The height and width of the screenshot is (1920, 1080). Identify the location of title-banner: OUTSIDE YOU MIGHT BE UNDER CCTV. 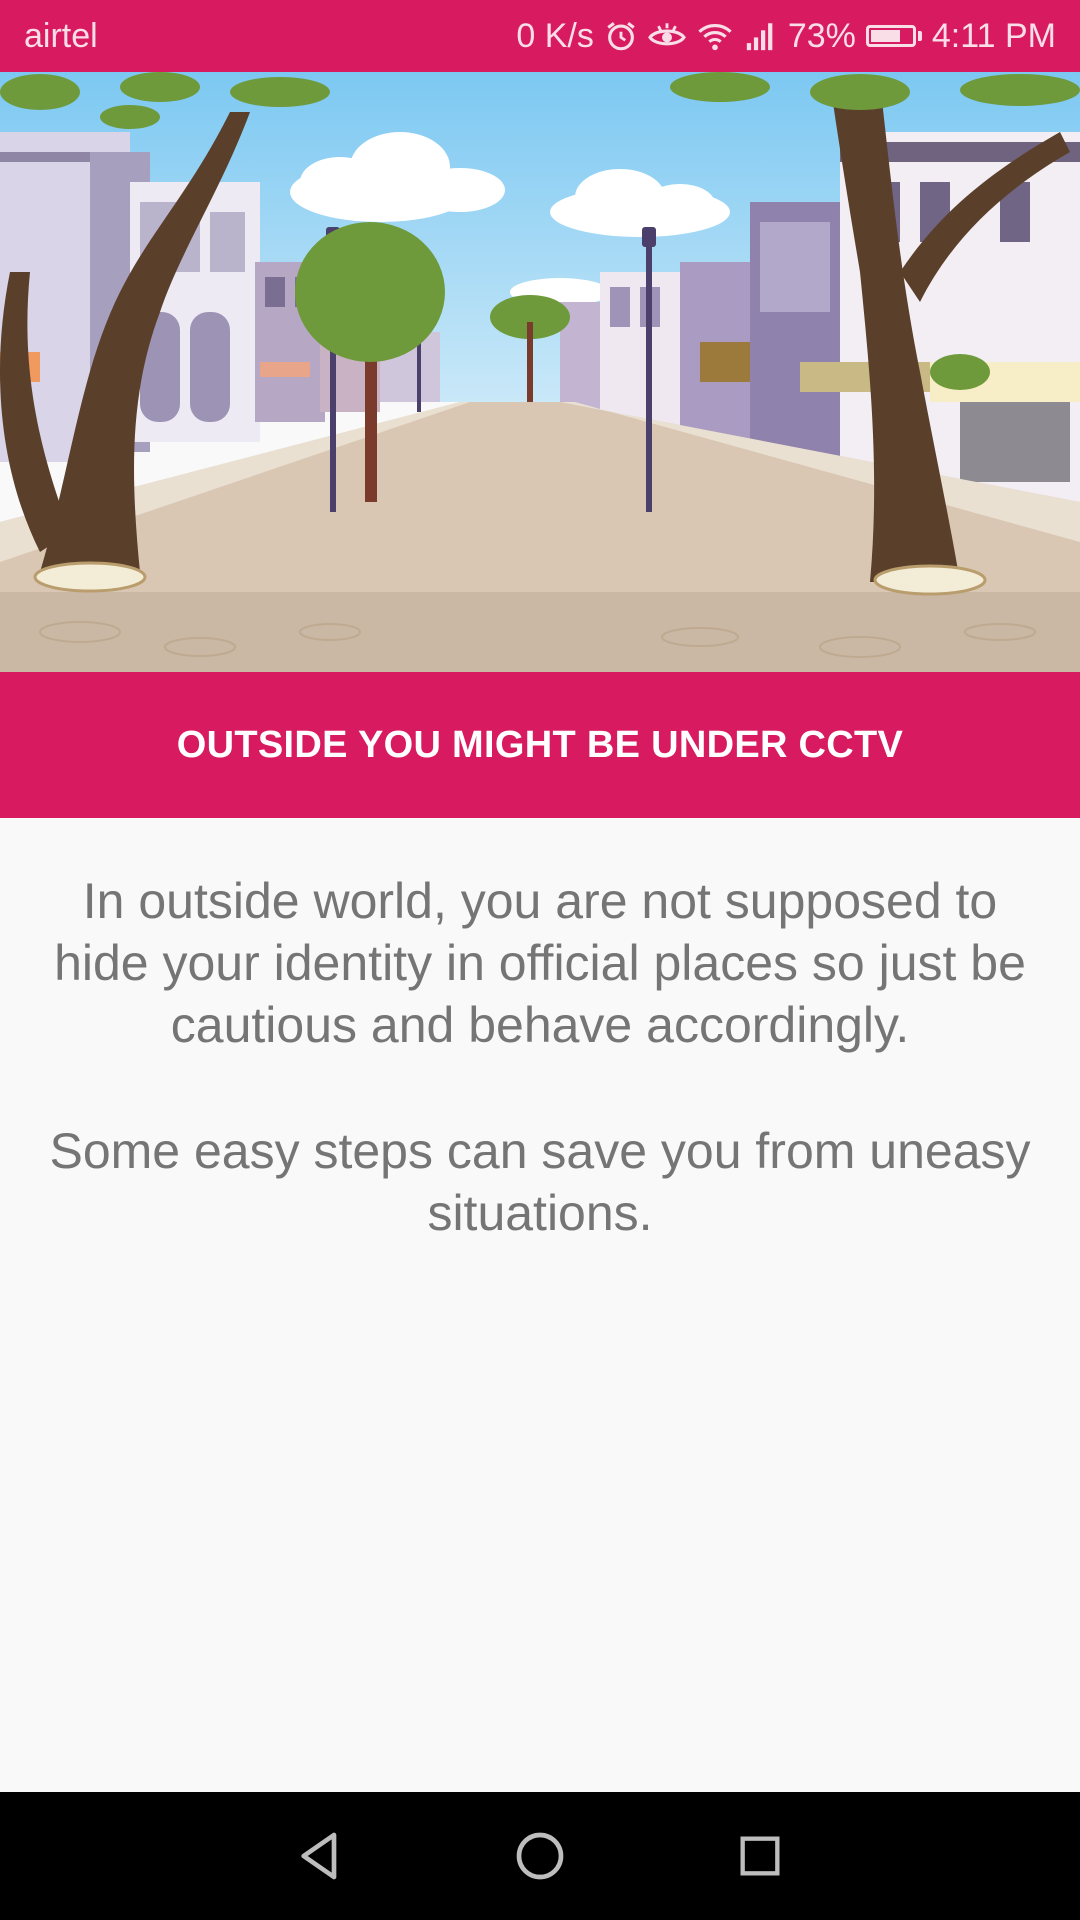
(540, 745).